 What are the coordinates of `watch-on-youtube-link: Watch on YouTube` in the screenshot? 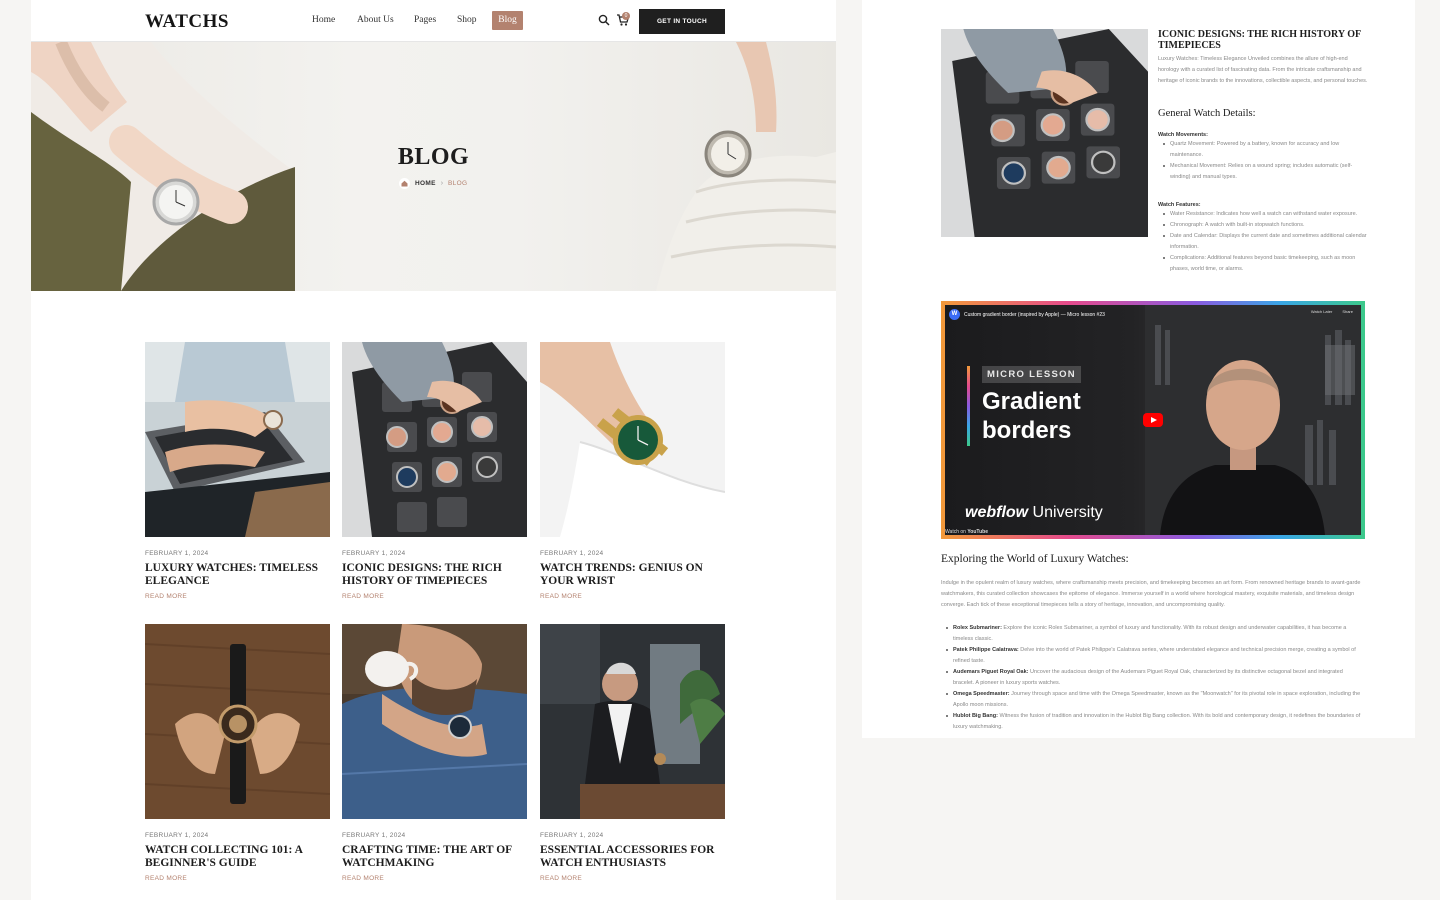 It's located at (966, 532).